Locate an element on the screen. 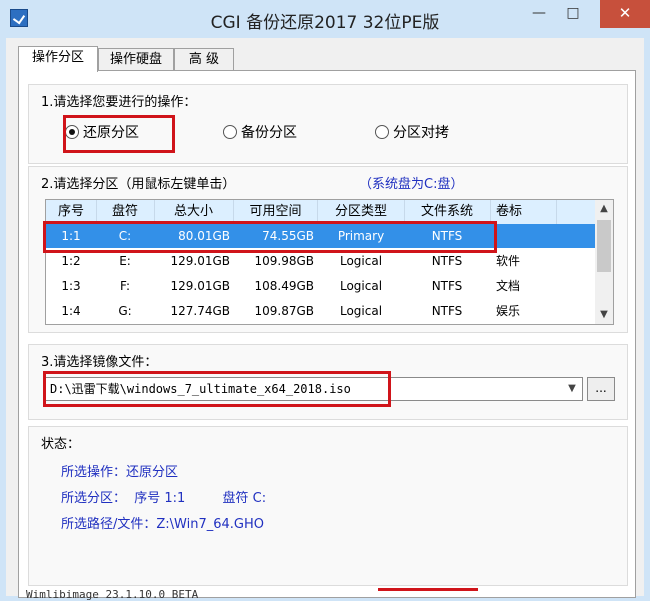 The width and height of the screenshot is (650, 601). operation-group: 1.请选择您要进行的操作： 还原分区 备份分区 分区对拷 is located at coordinates (328, 124).